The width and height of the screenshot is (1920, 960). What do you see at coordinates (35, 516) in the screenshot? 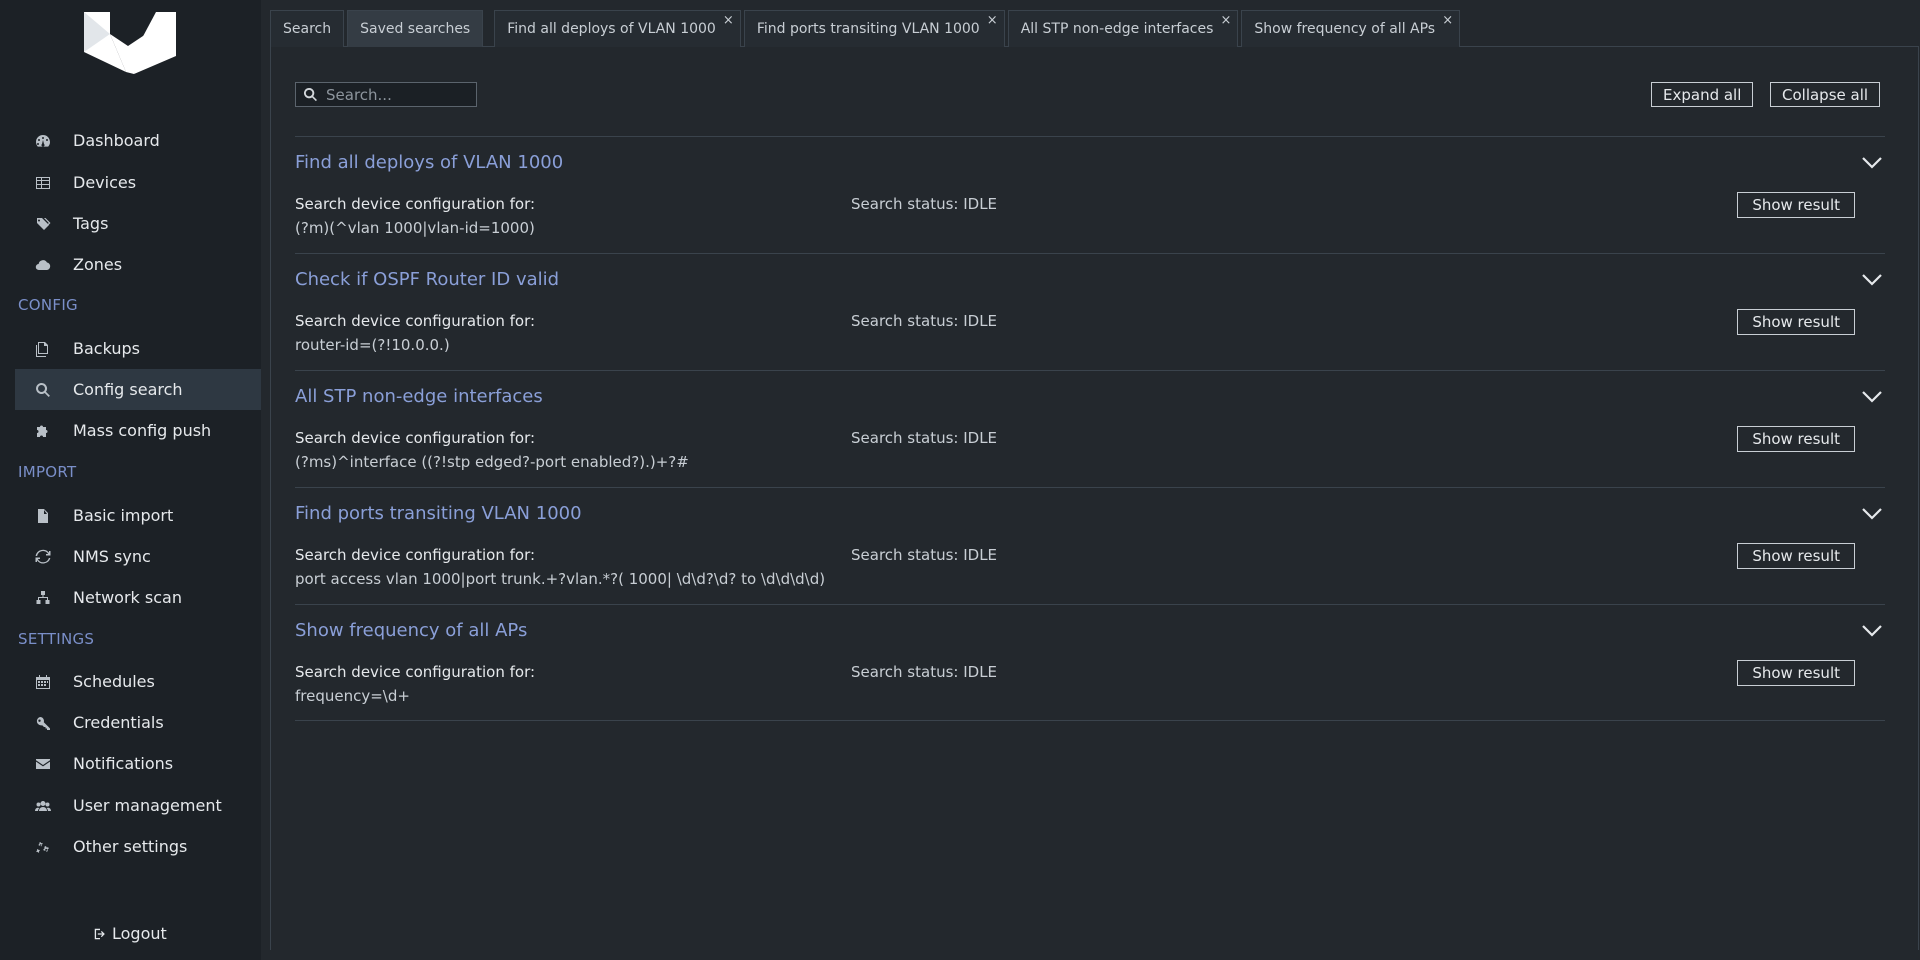
I see `file-icon` at bounding box center [35, 516].